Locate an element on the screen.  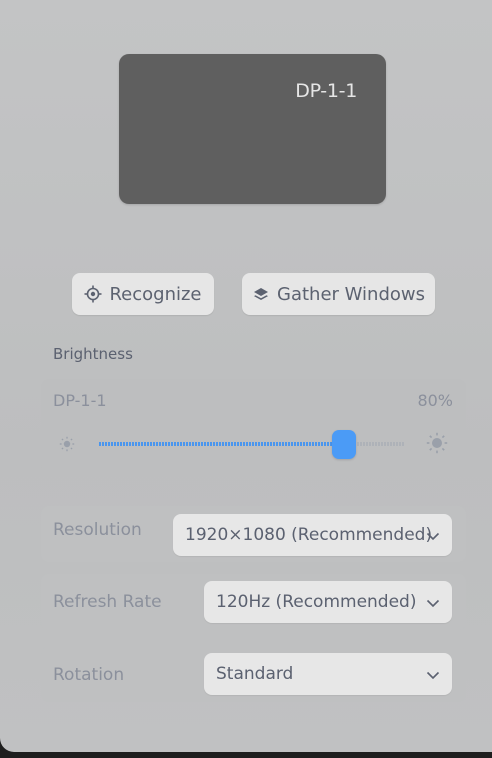
brightness-slider-track is located at coordinates (252, 444).